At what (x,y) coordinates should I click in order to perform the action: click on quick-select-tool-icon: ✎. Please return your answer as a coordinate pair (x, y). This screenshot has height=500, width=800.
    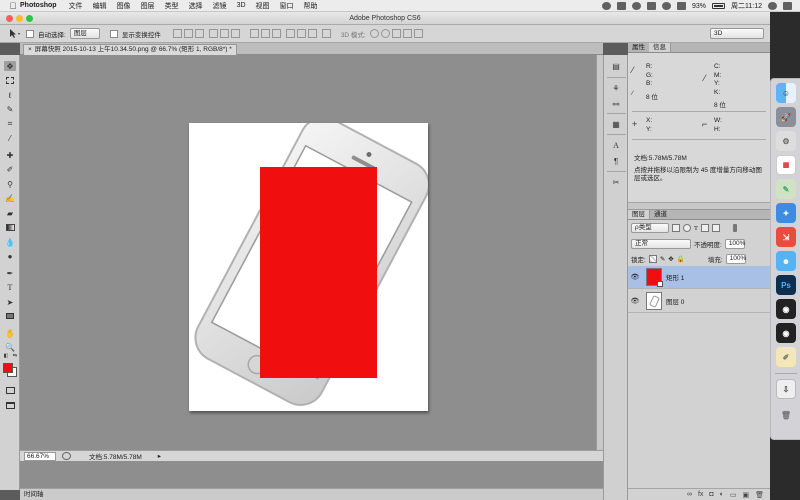
    Looking at the image, I should click on (10, 109).